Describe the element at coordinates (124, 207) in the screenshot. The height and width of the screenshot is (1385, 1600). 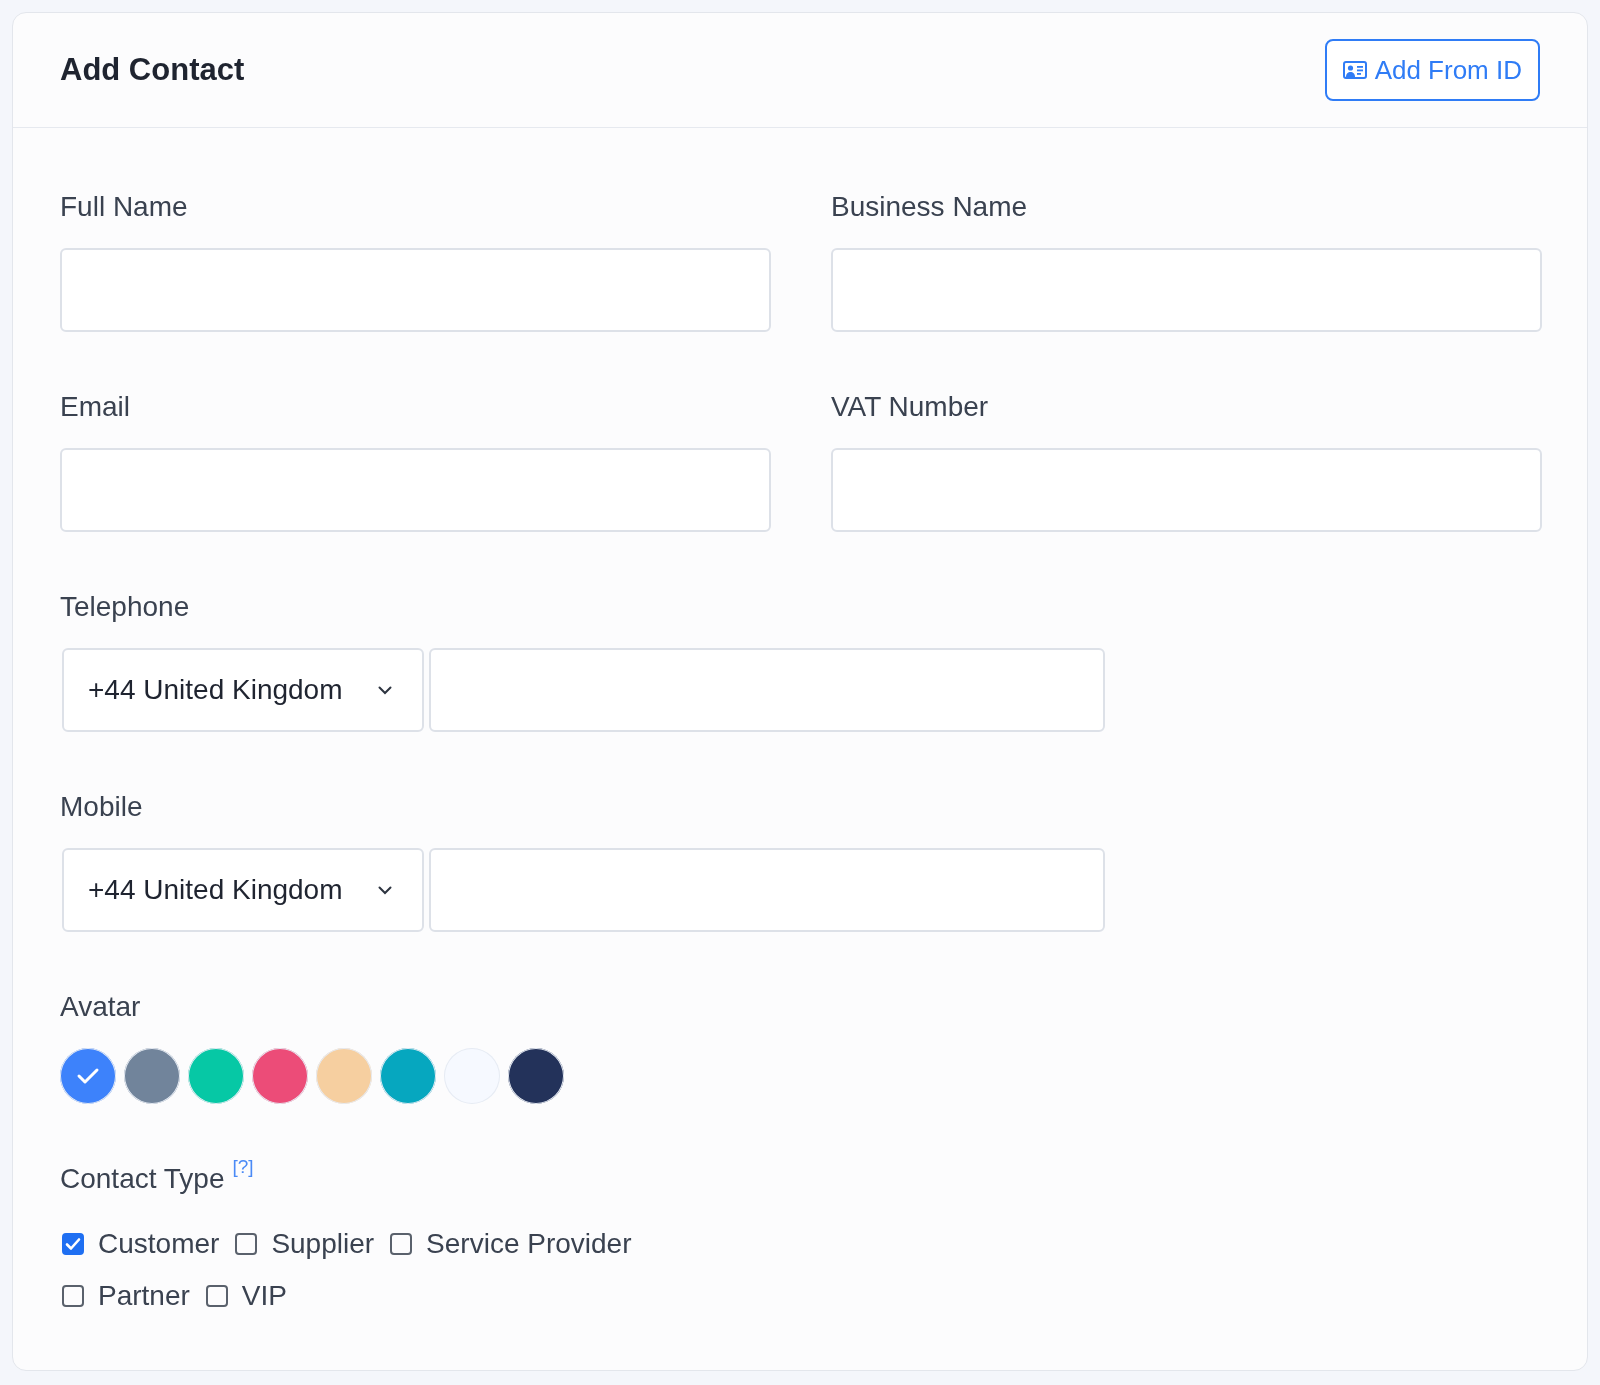
I see `field-label: Full Name` at that location.